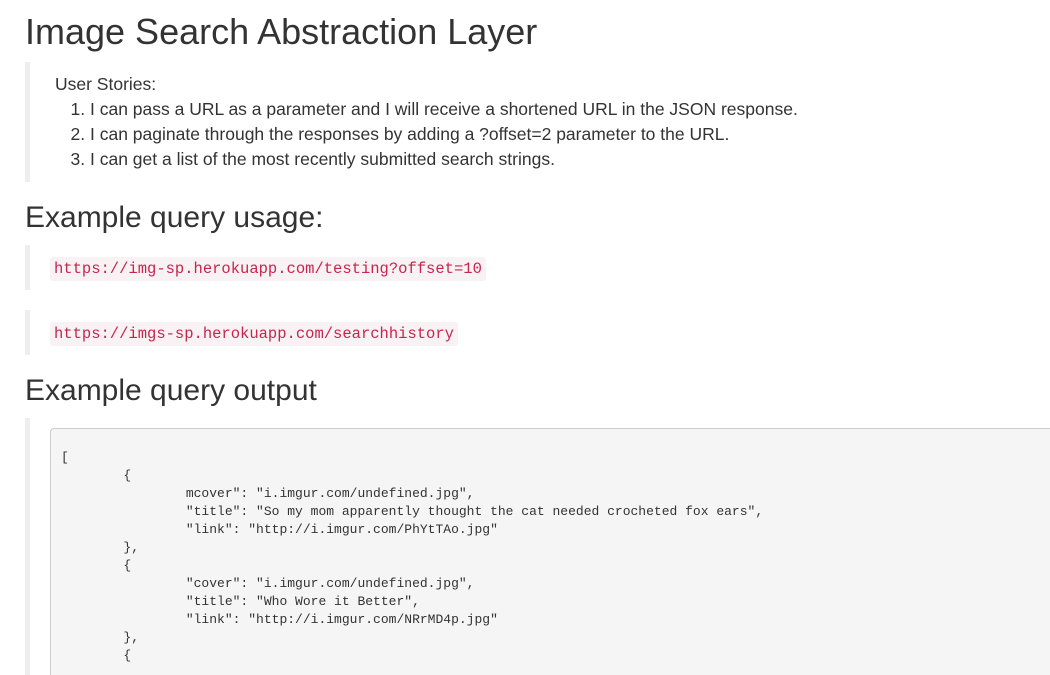 Image resolution: width=1050 pixels, height=675 pixels. What do you see at coordinates (268, 493) in the screenshot?
I see `output-code-line: mcover": "i.imgur.com/undefined.jpg",` at bounding box center [268, 493].